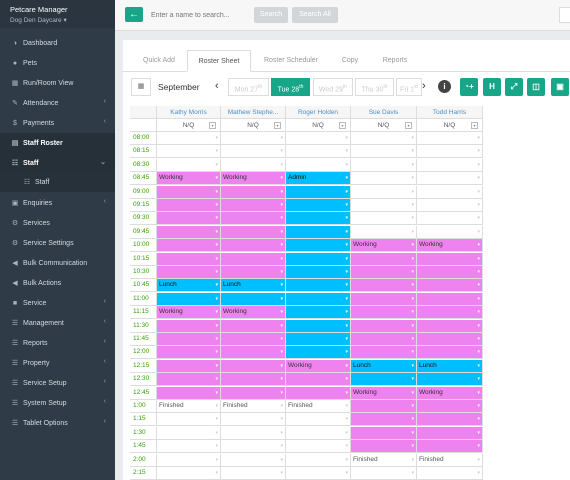  I want to click on back-button: ←, so click(134, 14).